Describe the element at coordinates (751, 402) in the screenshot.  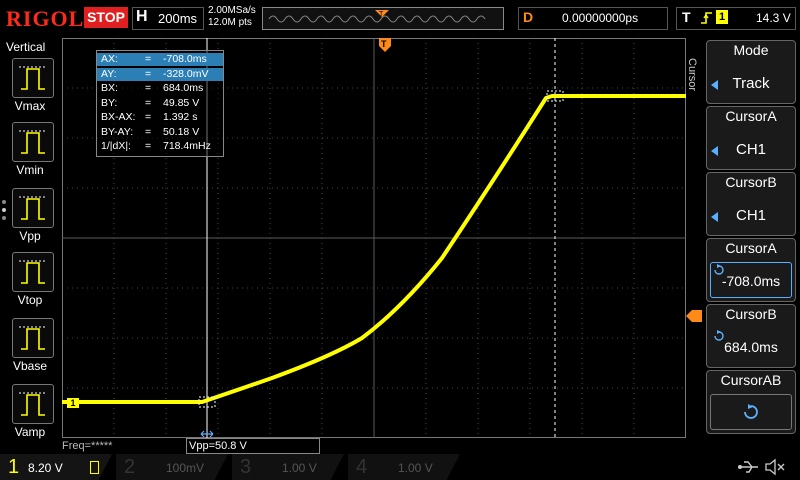
I see `cursor-ab-item: CursorAB` at that location.